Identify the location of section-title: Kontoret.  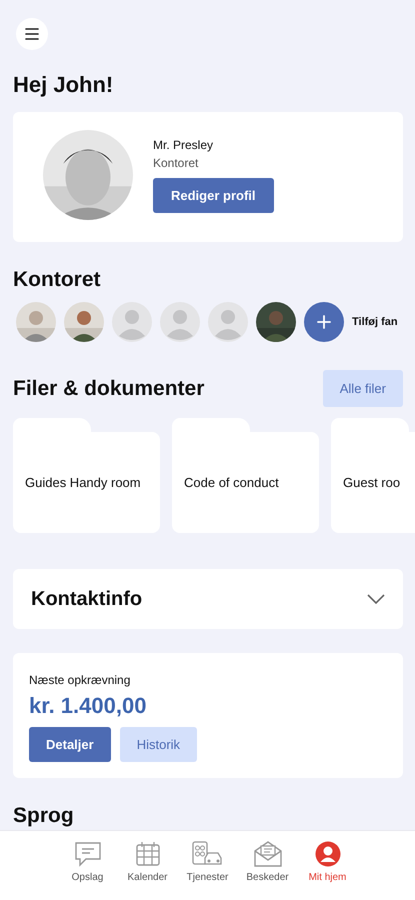
(57, 280).